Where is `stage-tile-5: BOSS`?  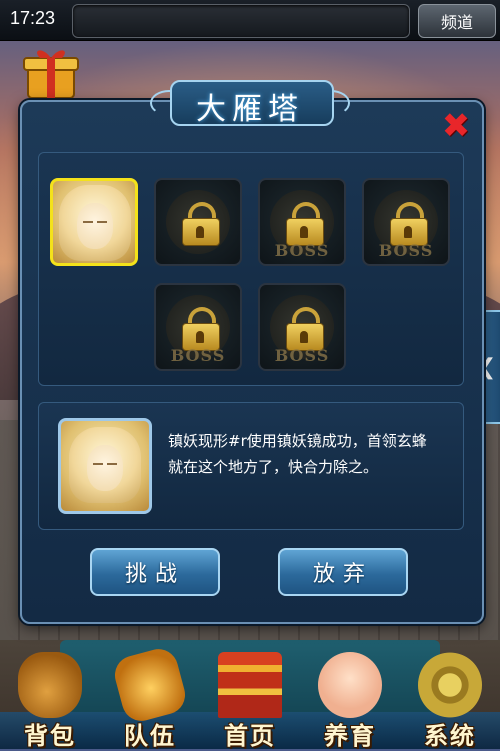
stage-tile-5: BOSS is located at coordinates (198, 327).